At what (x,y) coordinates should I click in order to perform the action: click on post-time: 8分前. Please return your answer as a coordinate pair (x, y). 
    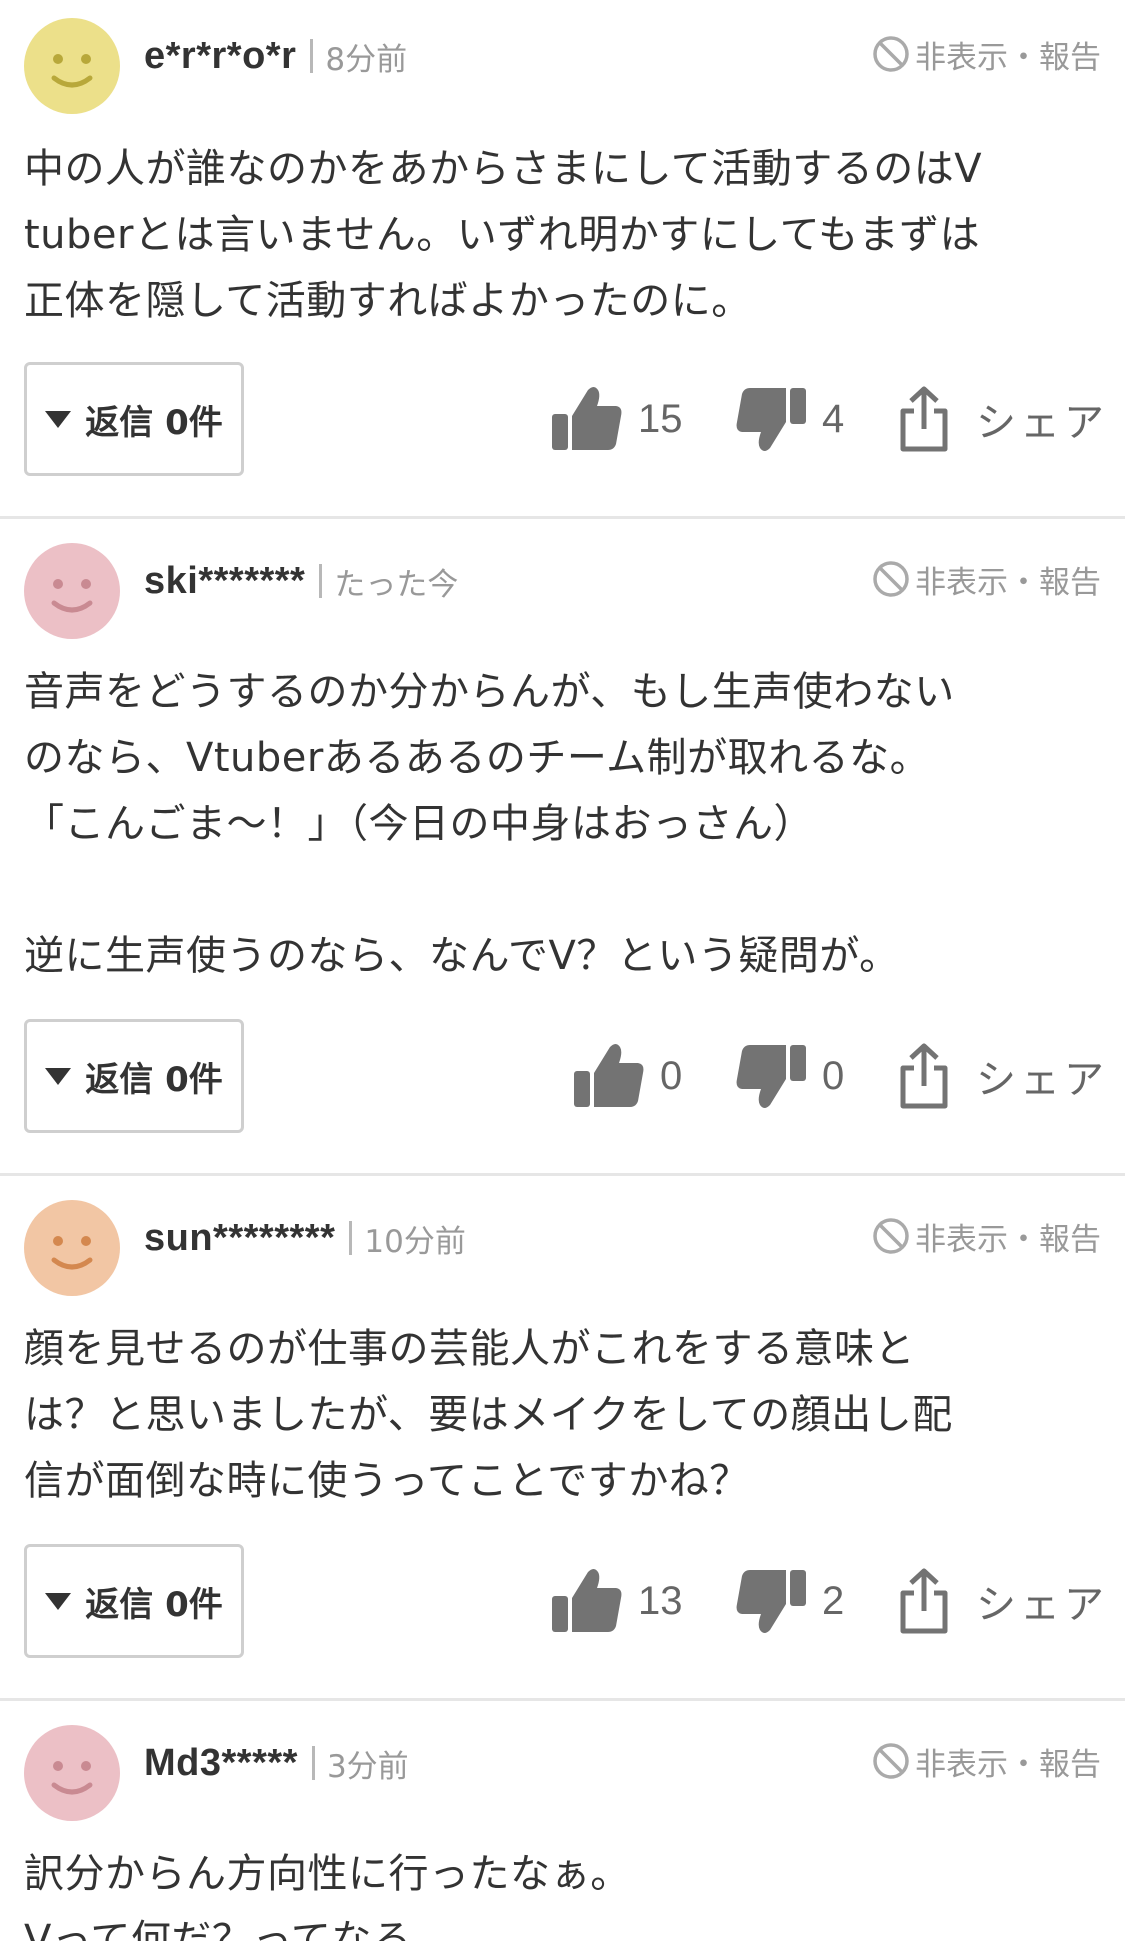
    Looking at the image, I should click on (366, 59).